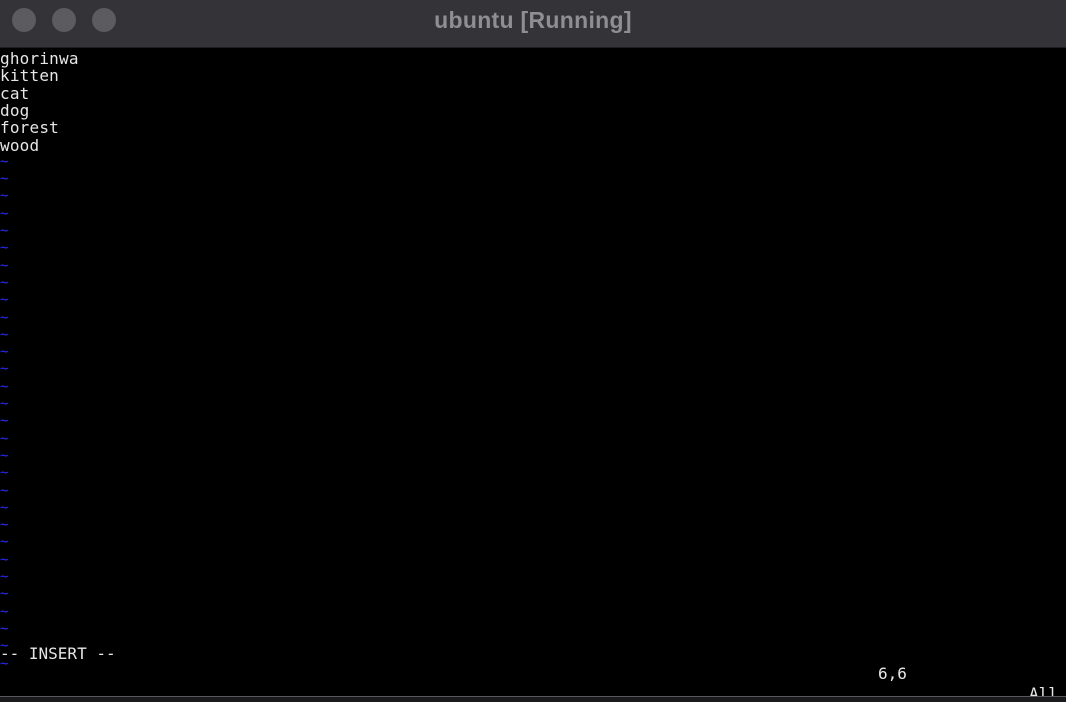  What do you see at coordinates (15, 110) in the screenshot?
I see `buffer-line: dog` at bounding box center [15, 110].